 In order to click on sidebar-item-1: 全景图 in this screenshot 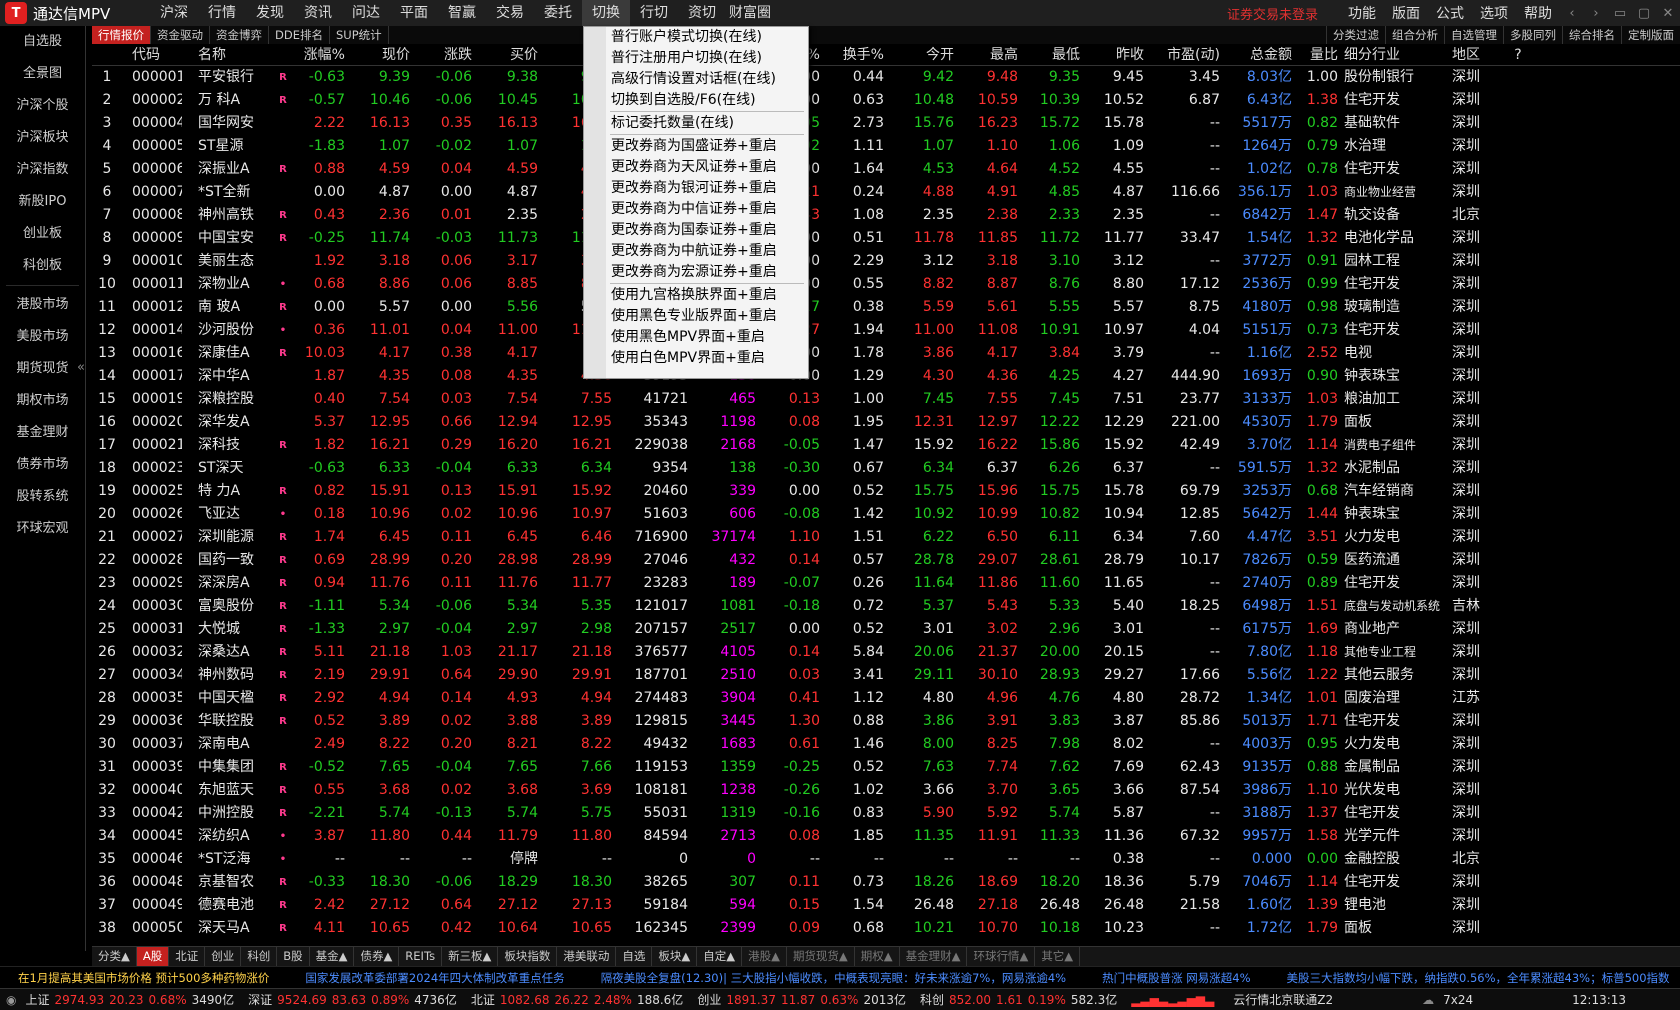, I will do `click(42, 74)`.